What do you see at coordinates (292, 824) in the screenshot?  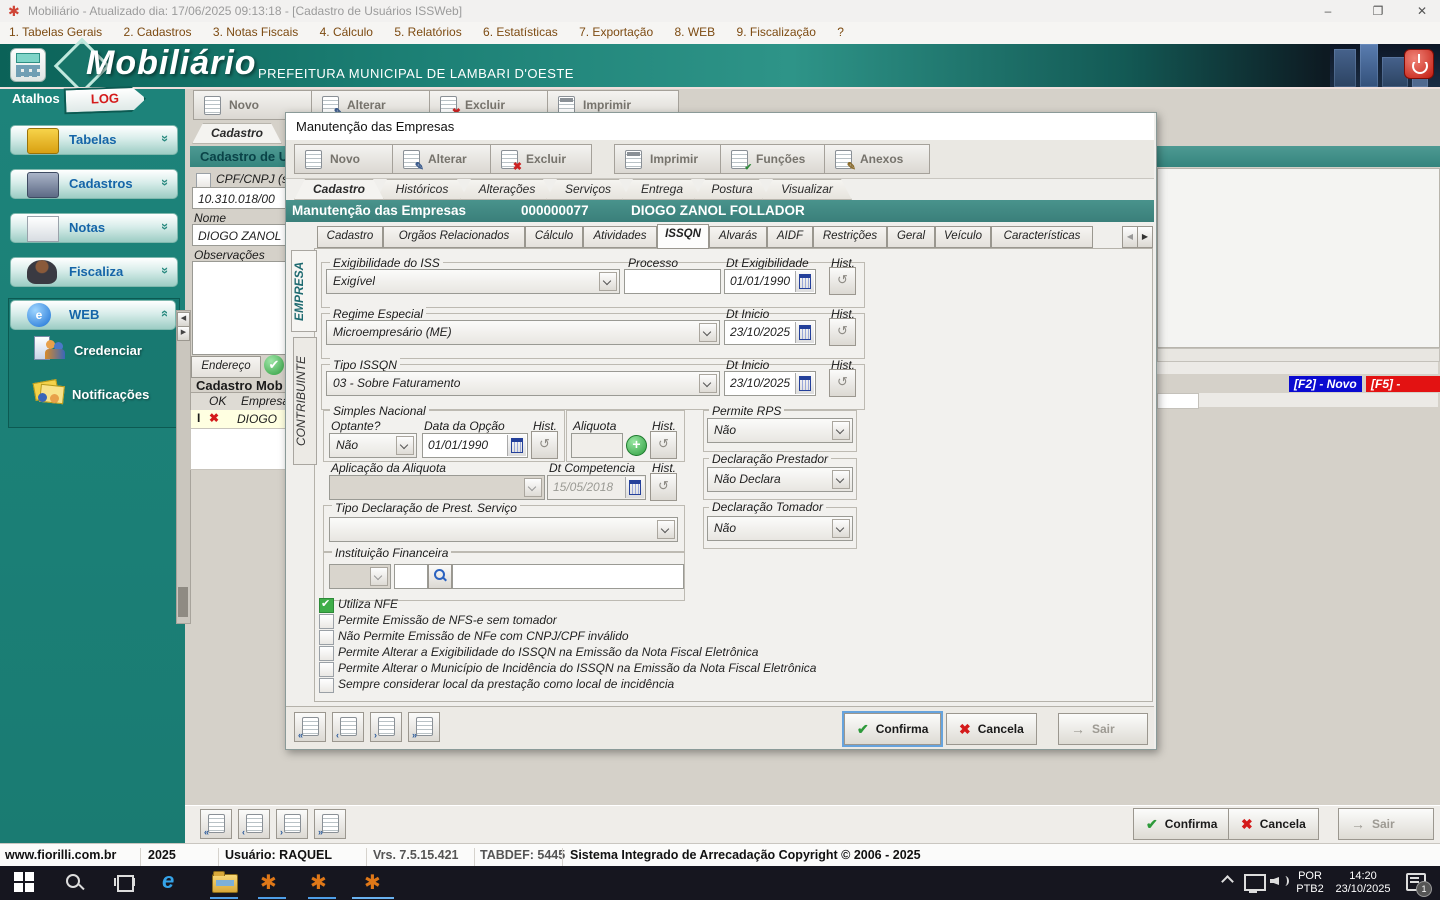 I see `bg-next-record-button: ›` at bounding box center [292, 824].